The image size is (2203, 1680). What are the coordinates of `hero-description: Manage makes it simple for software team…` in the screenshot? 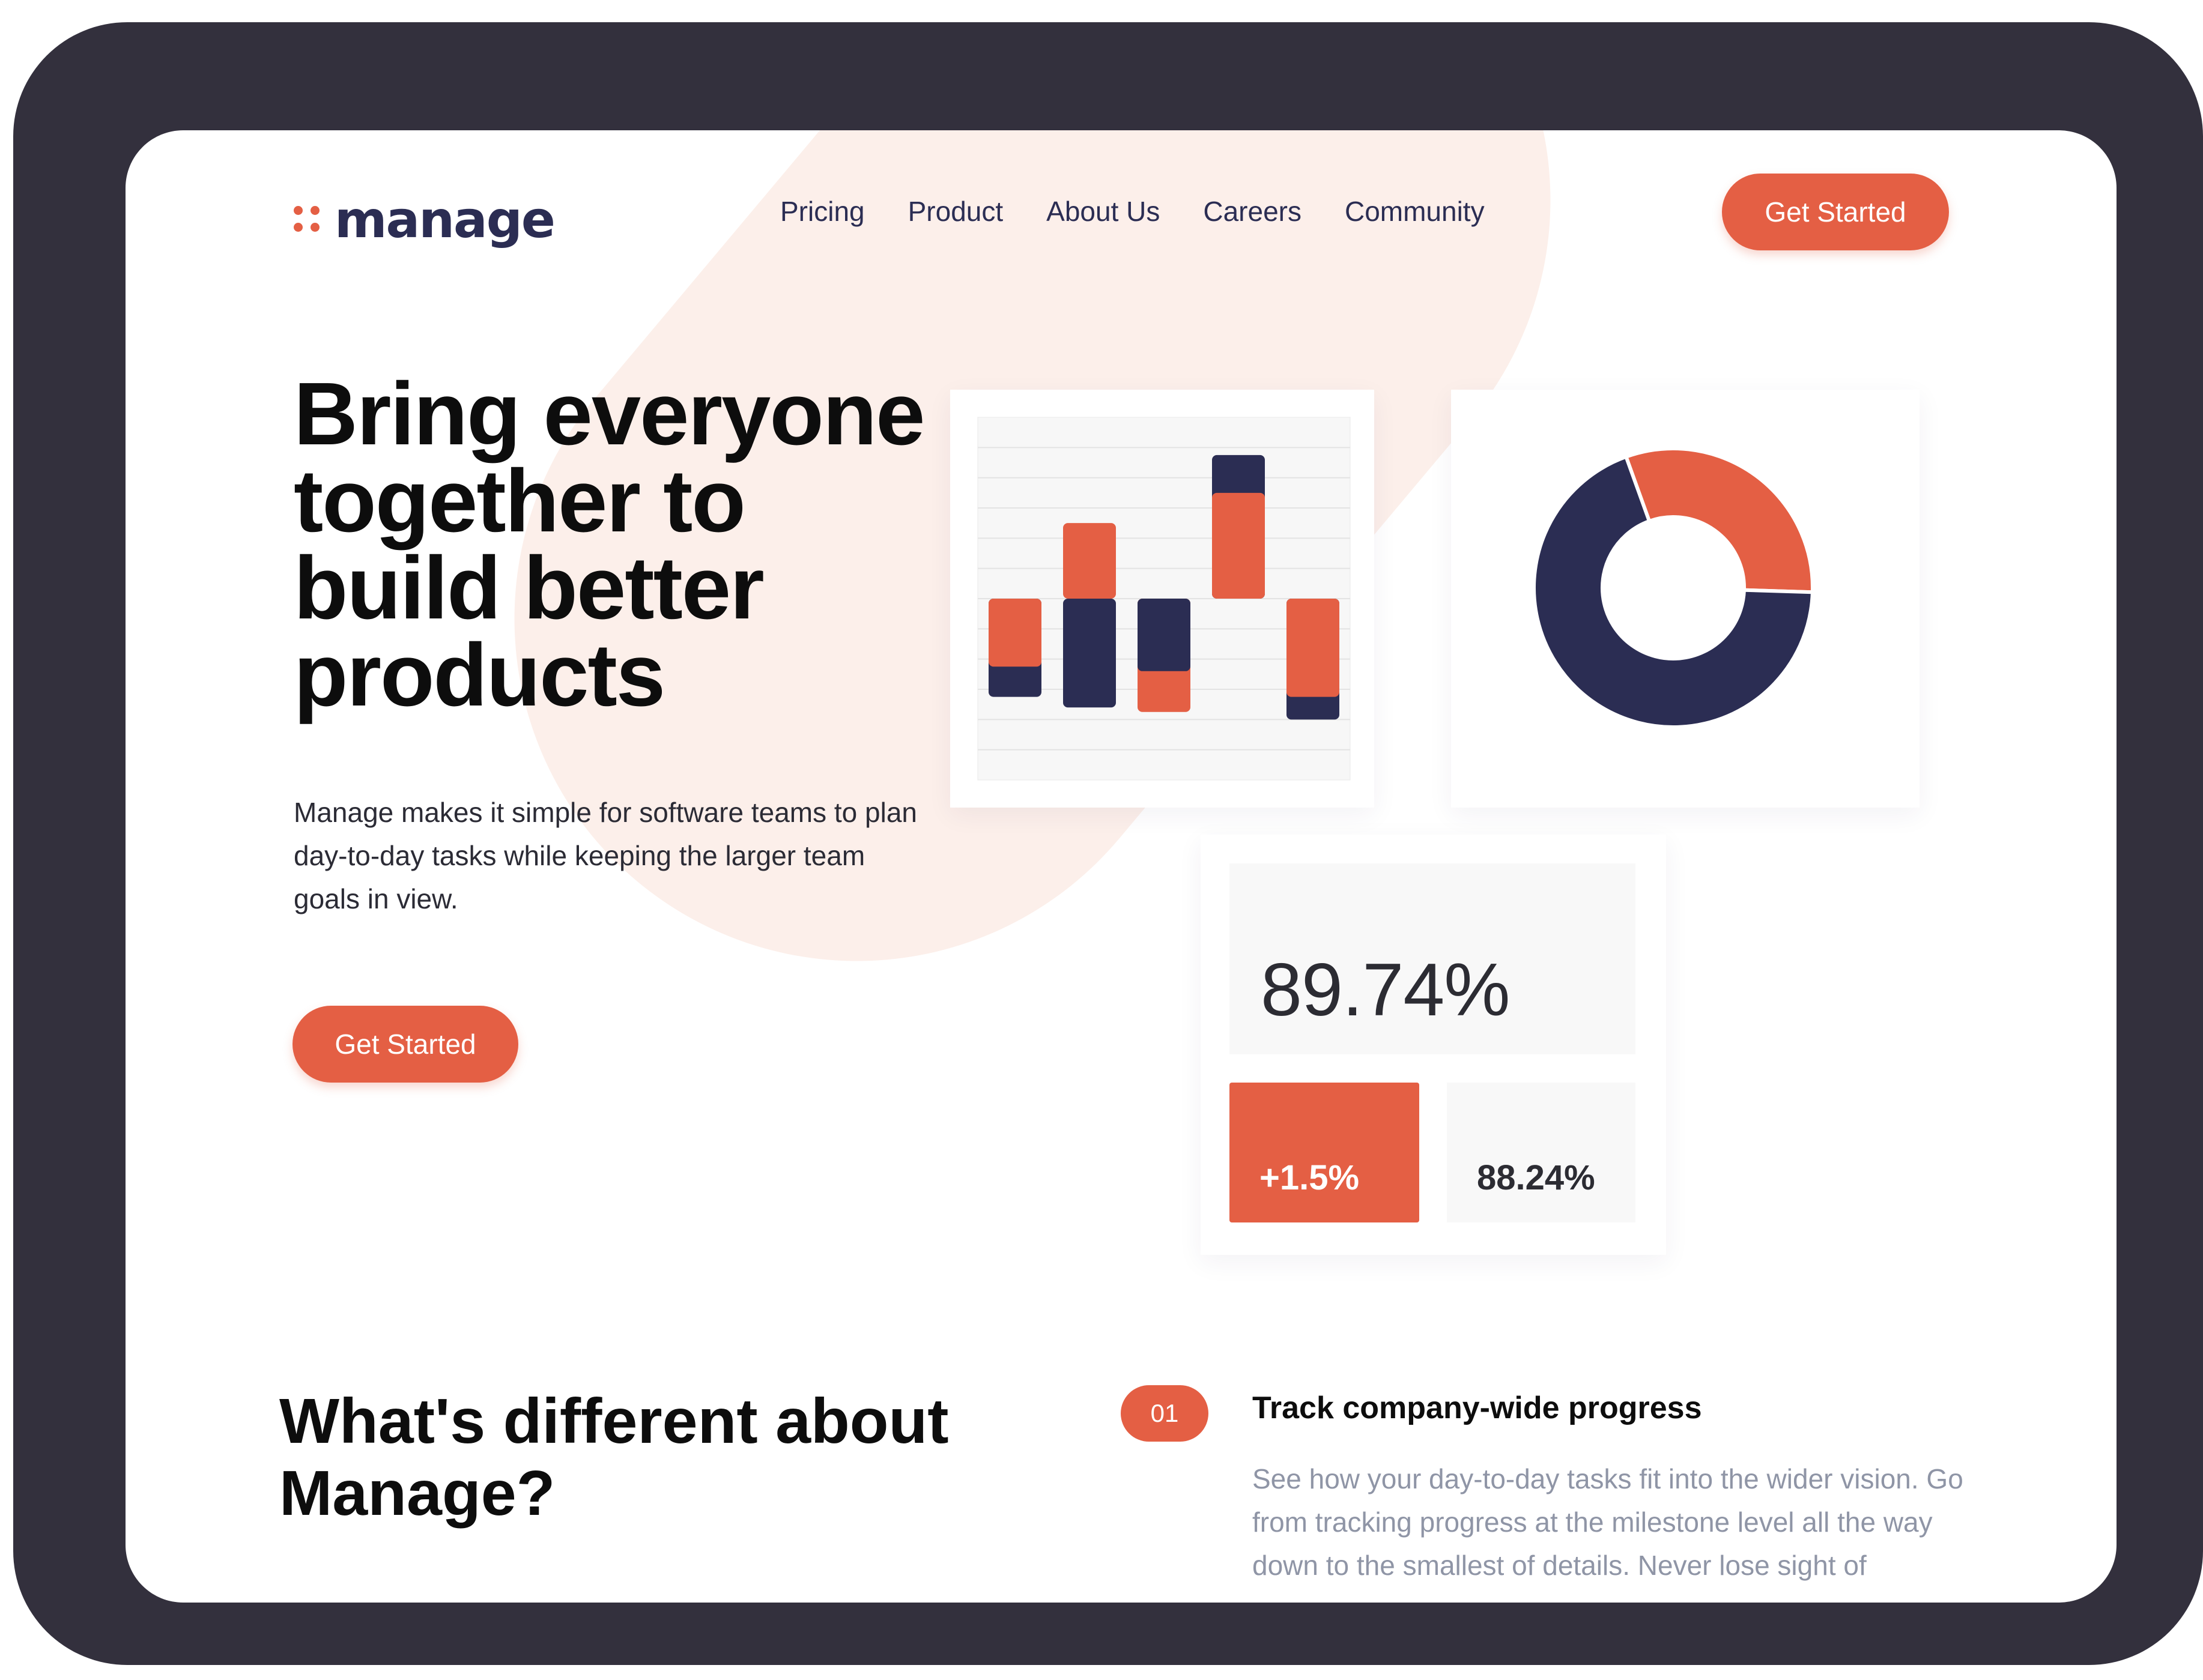 It's located at (606, 855).